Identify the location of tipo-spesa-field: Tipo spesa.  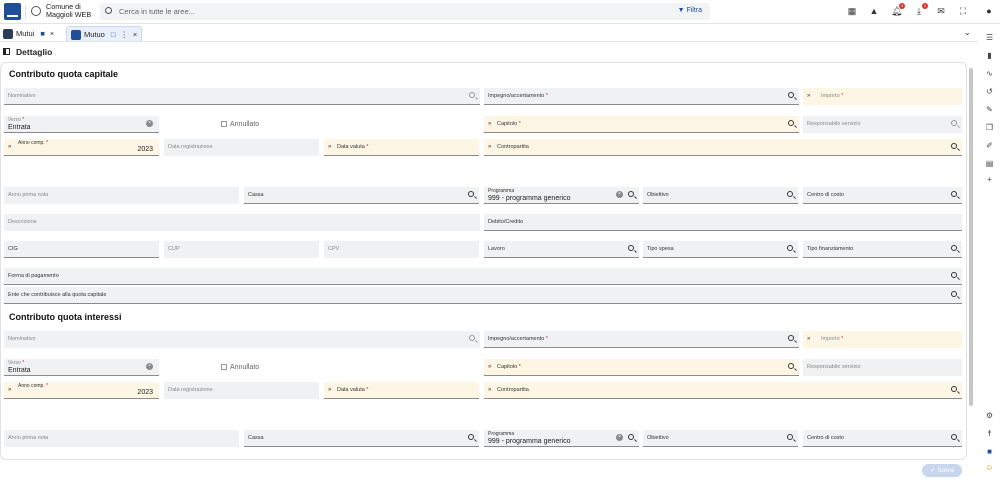
(720, 249).